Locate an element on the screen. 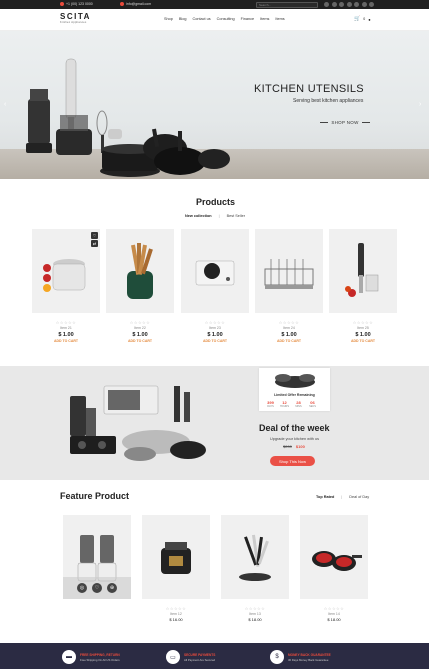 The width and height of the screenshot is (429, 669). limited-offer-label: Limited Offer Remaining is located at coordinates (294, 395).